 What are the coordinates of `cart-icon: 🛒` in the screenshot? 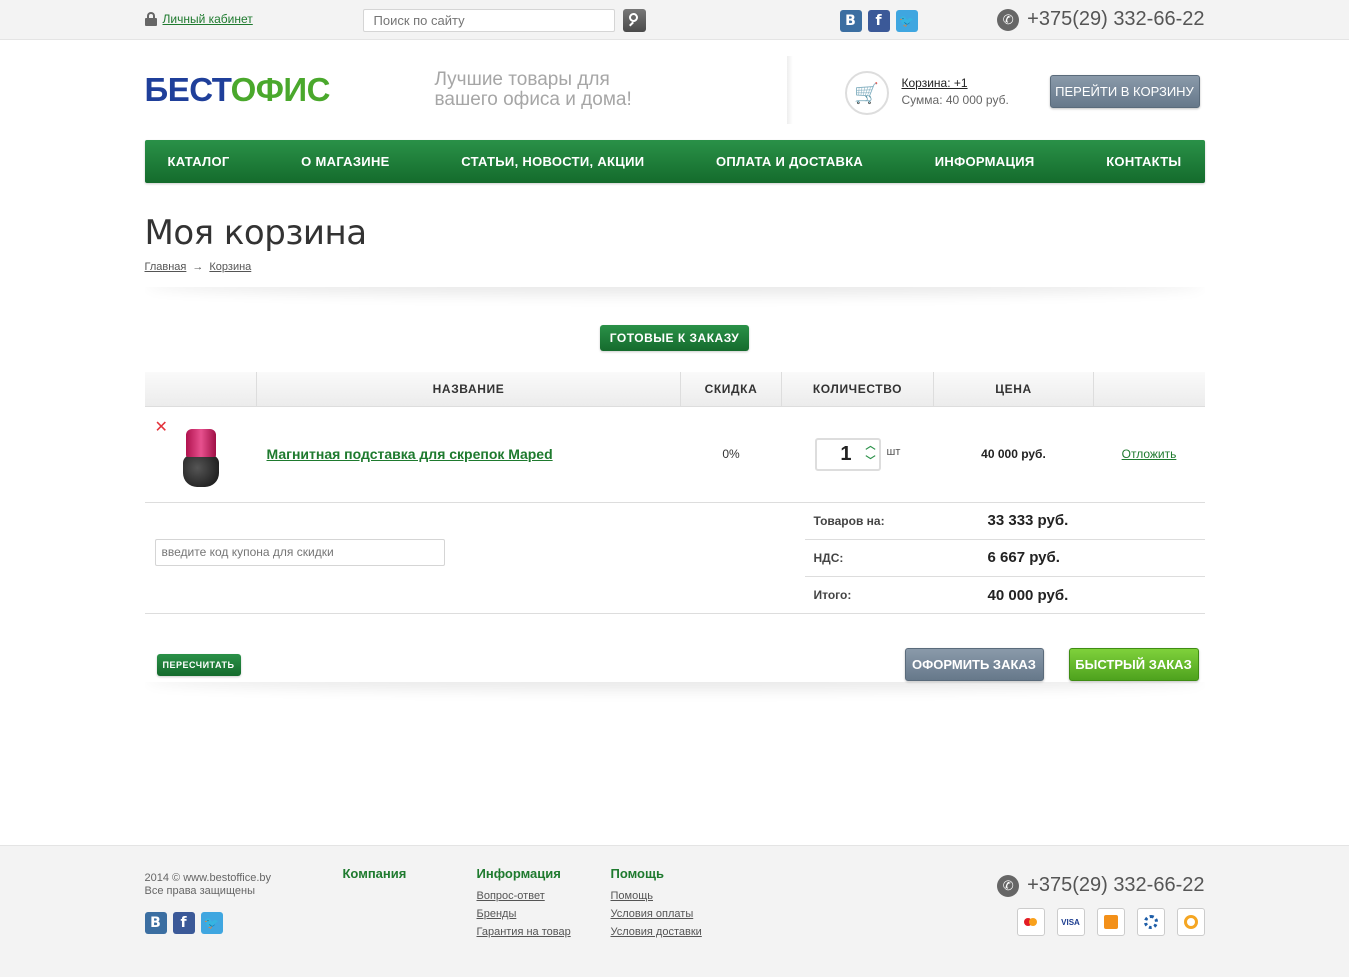 It's located at (866, 93).